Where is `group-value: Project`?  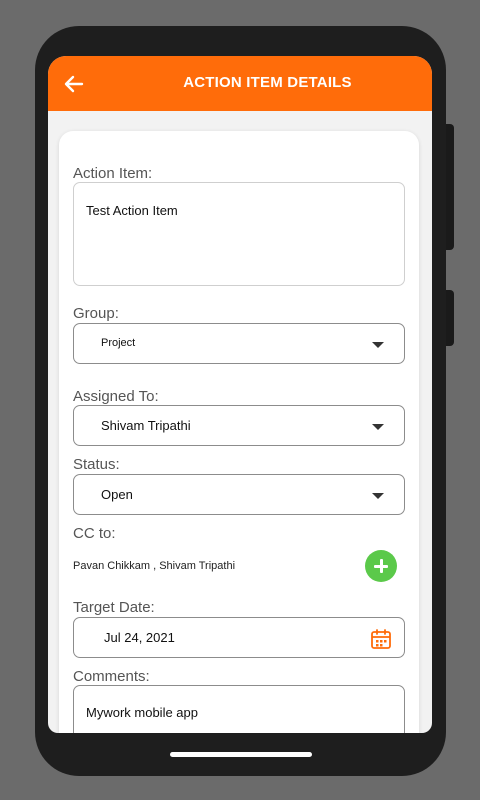
group-value: Project is located at coordinates (118, 343).